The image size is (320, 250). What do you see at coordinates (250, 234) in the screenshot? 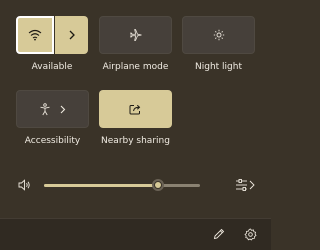
I see `gear-icon` at bounding box center [250, 234].